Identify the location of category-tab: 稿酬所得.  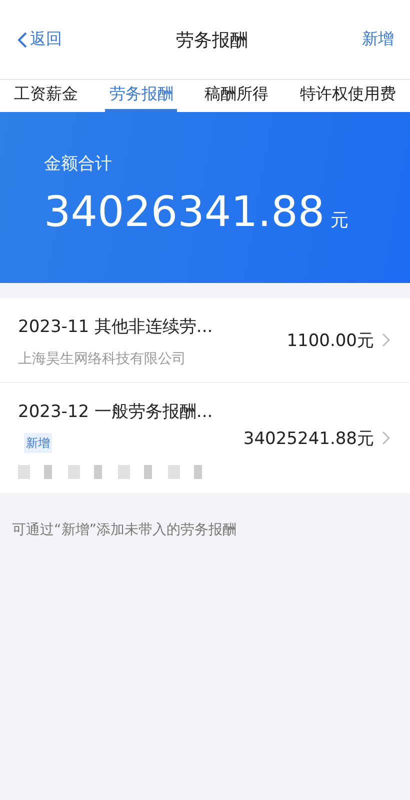
(236, 96).